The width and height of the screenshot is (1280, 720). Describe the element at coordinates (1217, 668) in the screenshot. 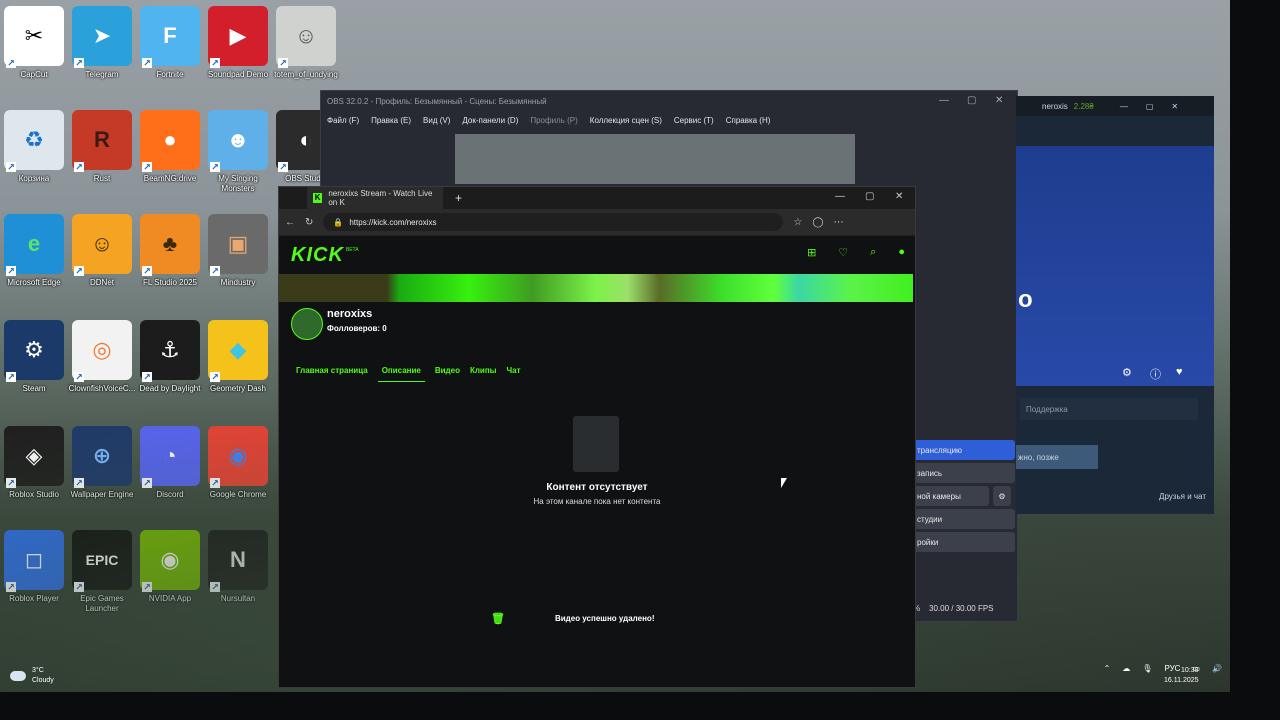

I see `volume-icon: 🔊` at that location.